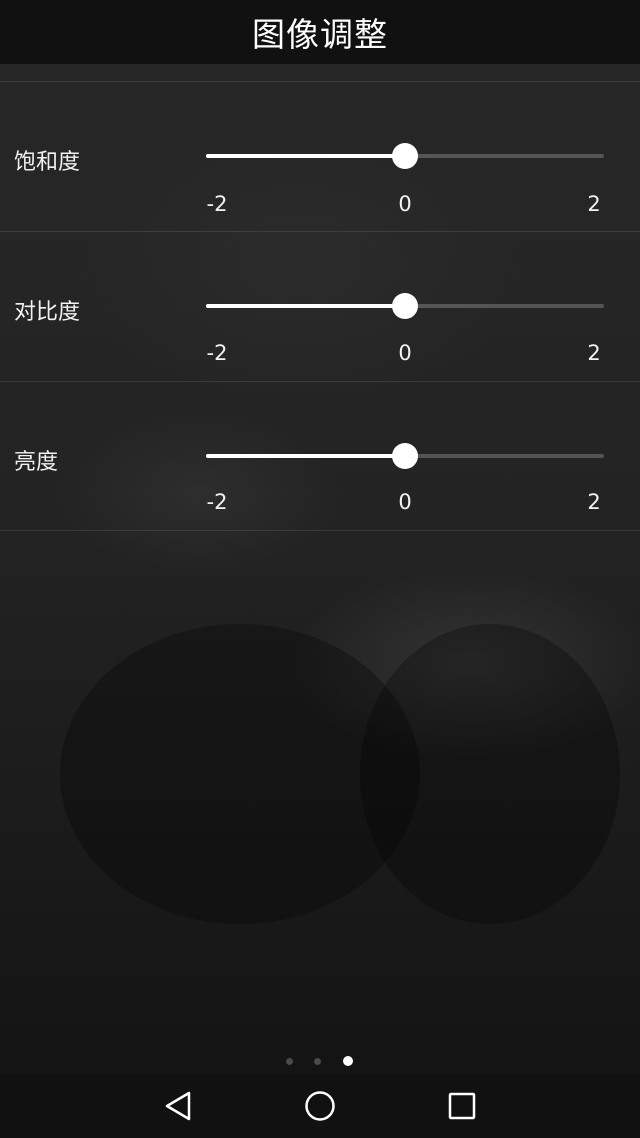 The height and width of the screenshot is (1138, 640). What do you see at coordinates (348, 1061) in the screenshot?
I see `page-dot-active` at bounding box center [348, 1061].